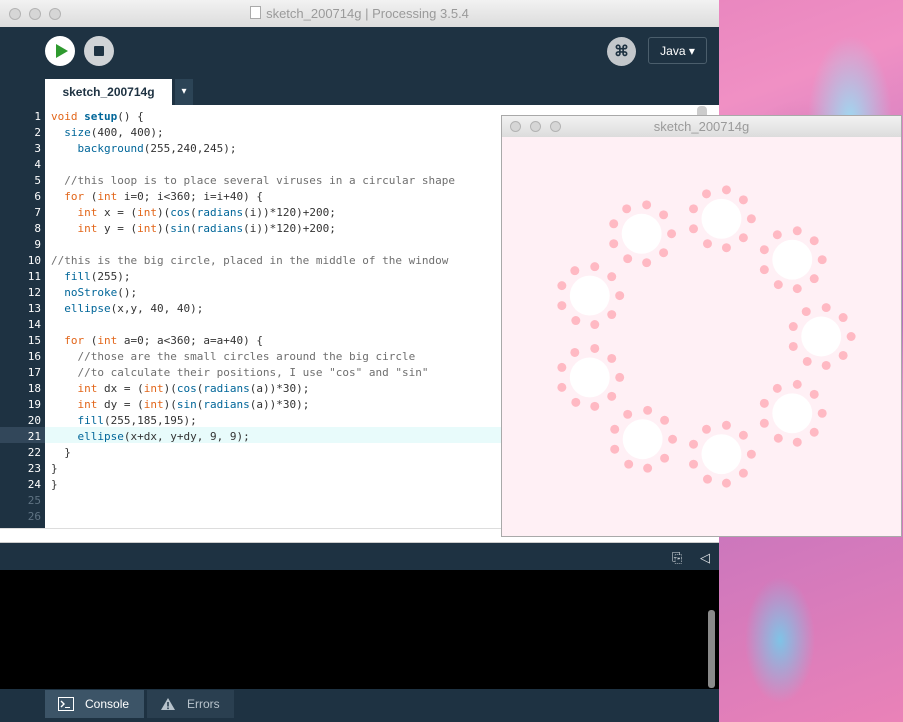  Describe the element at coordinates (34, 484) in the screenshot. I see `line-number: 24` at that location.